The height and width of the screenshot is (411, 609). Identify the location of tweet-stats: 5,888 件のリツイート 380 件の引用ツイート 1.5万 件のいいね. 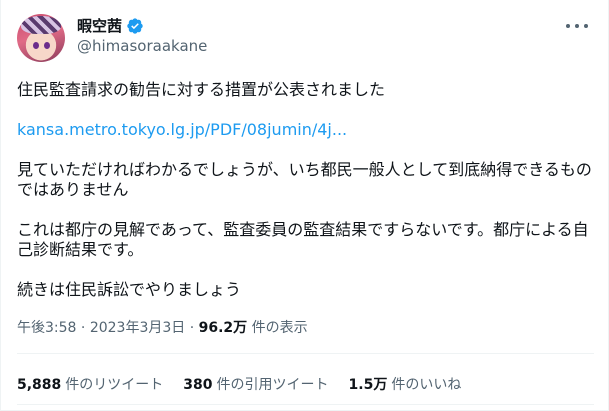
(239, 384).